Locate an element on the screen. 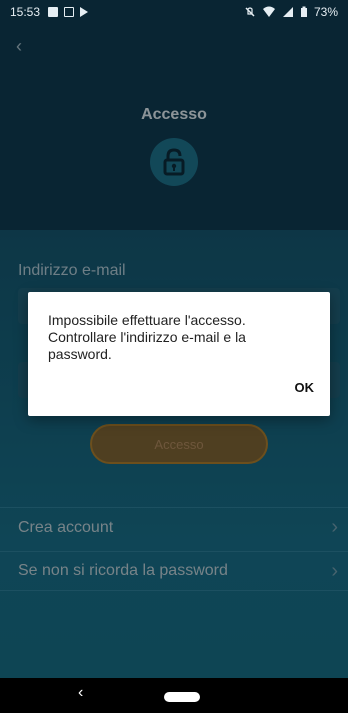  play-notification-icon is located at coordinates (84, 12).